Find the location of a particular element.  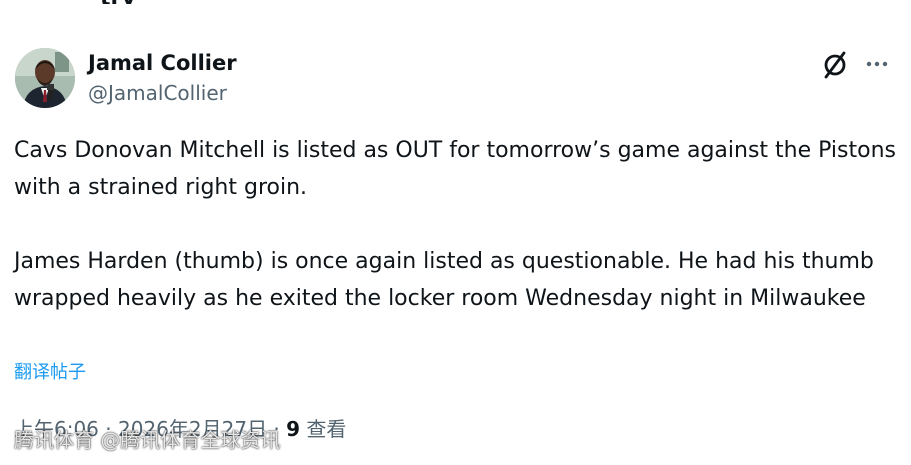

more-icon is located at coordinates (877, 64).